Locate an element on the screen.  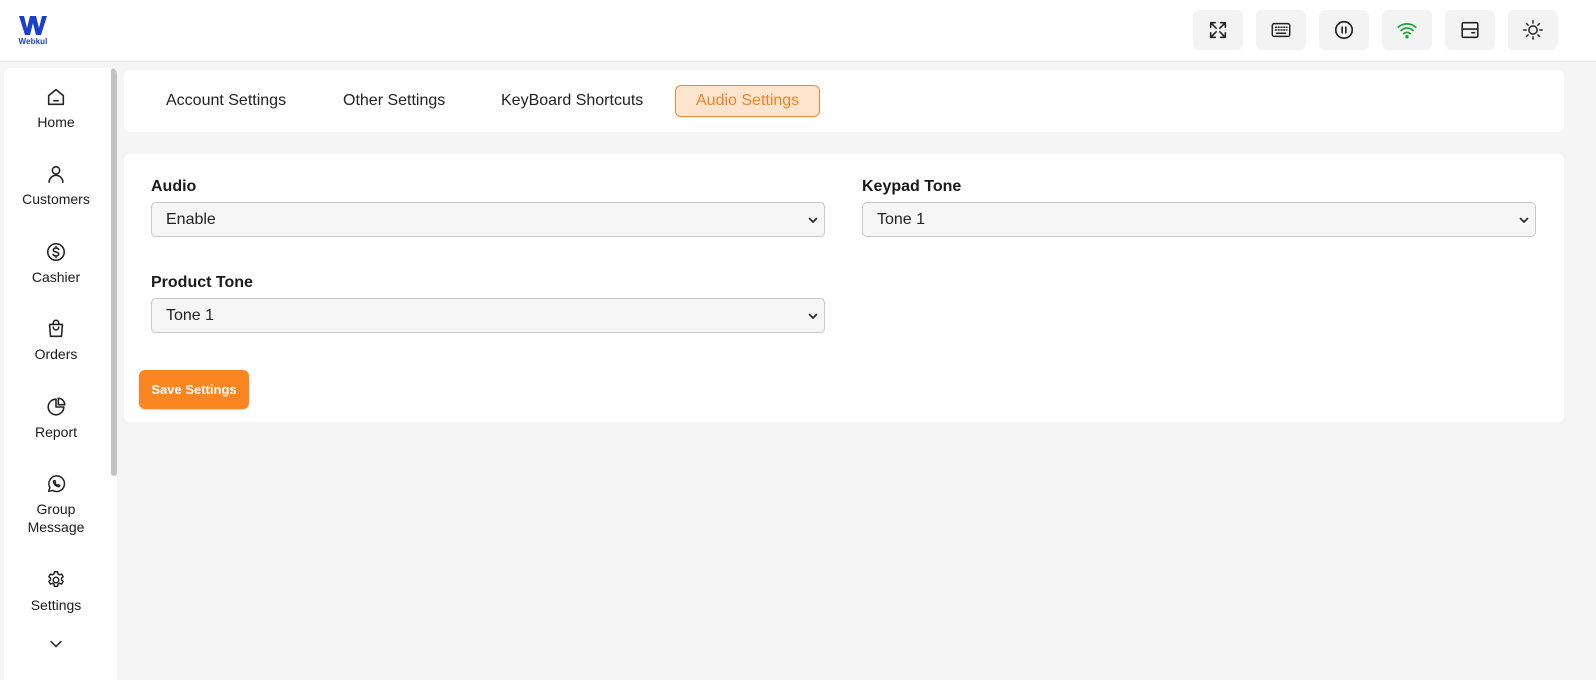
pause-button is located at coordinates (1344, 30).